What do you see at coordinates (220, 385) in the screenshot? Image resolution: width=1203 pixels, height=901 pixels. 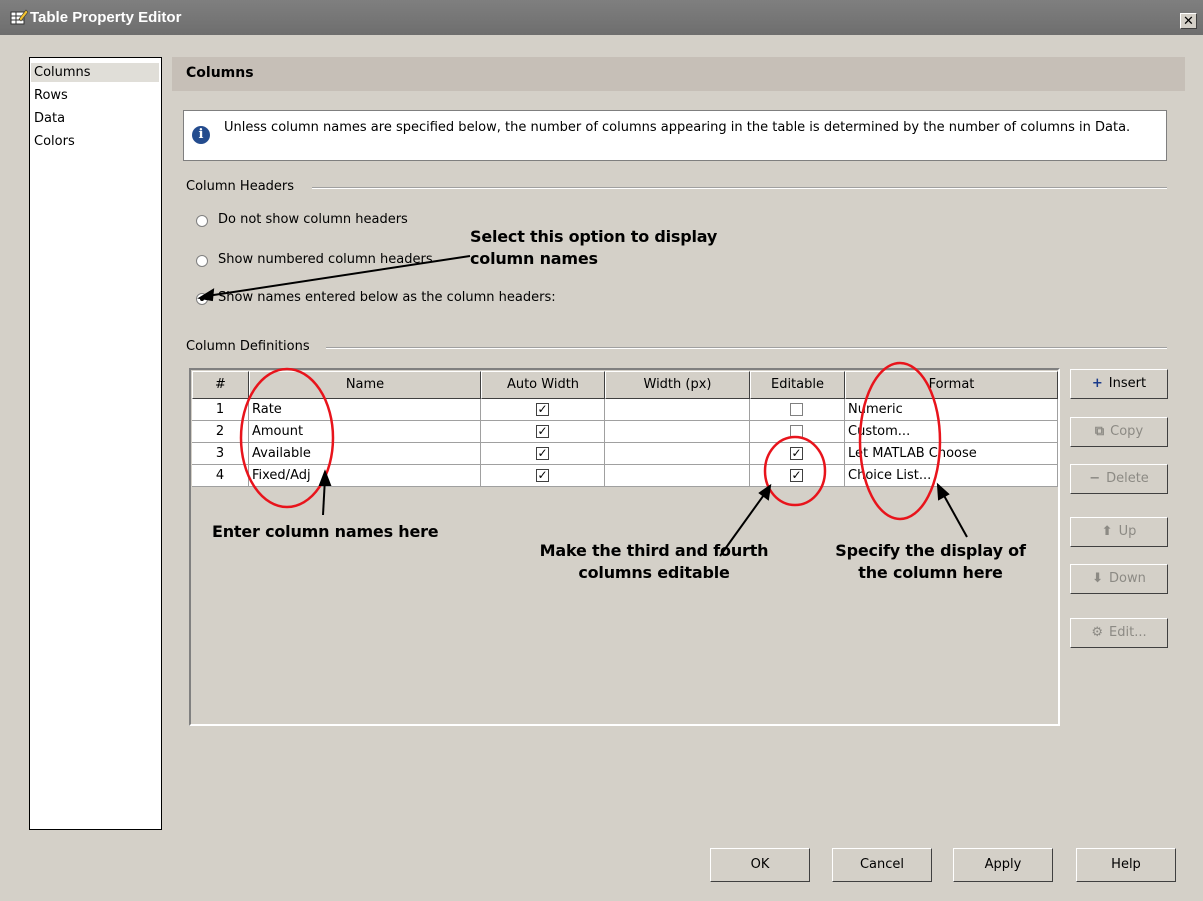 I see `col-header-num: #` at bounding box center [220, 385].